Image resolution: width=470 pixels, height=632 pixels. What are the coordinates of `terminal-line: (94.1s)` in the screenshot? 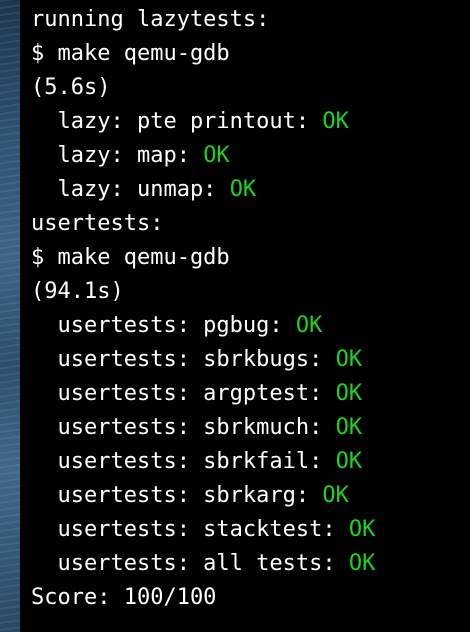 It's located at (250, 292).